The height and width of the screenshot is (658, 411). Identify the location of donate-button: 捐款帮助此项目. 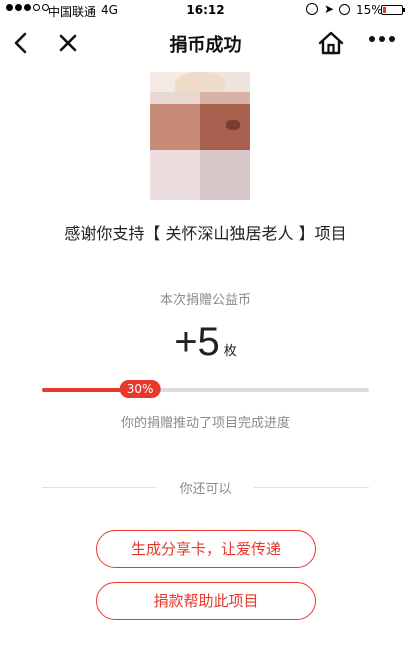
(206, 601).